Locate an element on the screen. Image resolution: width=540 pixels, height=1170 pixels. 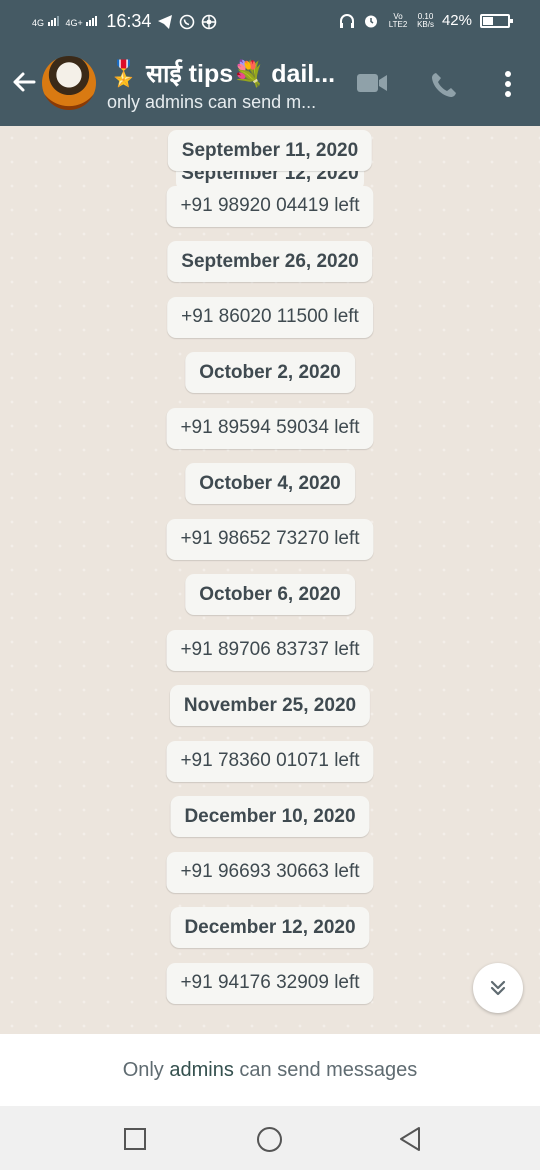
date-separator: December 12, 2020 is located at coordinates (270, 927).